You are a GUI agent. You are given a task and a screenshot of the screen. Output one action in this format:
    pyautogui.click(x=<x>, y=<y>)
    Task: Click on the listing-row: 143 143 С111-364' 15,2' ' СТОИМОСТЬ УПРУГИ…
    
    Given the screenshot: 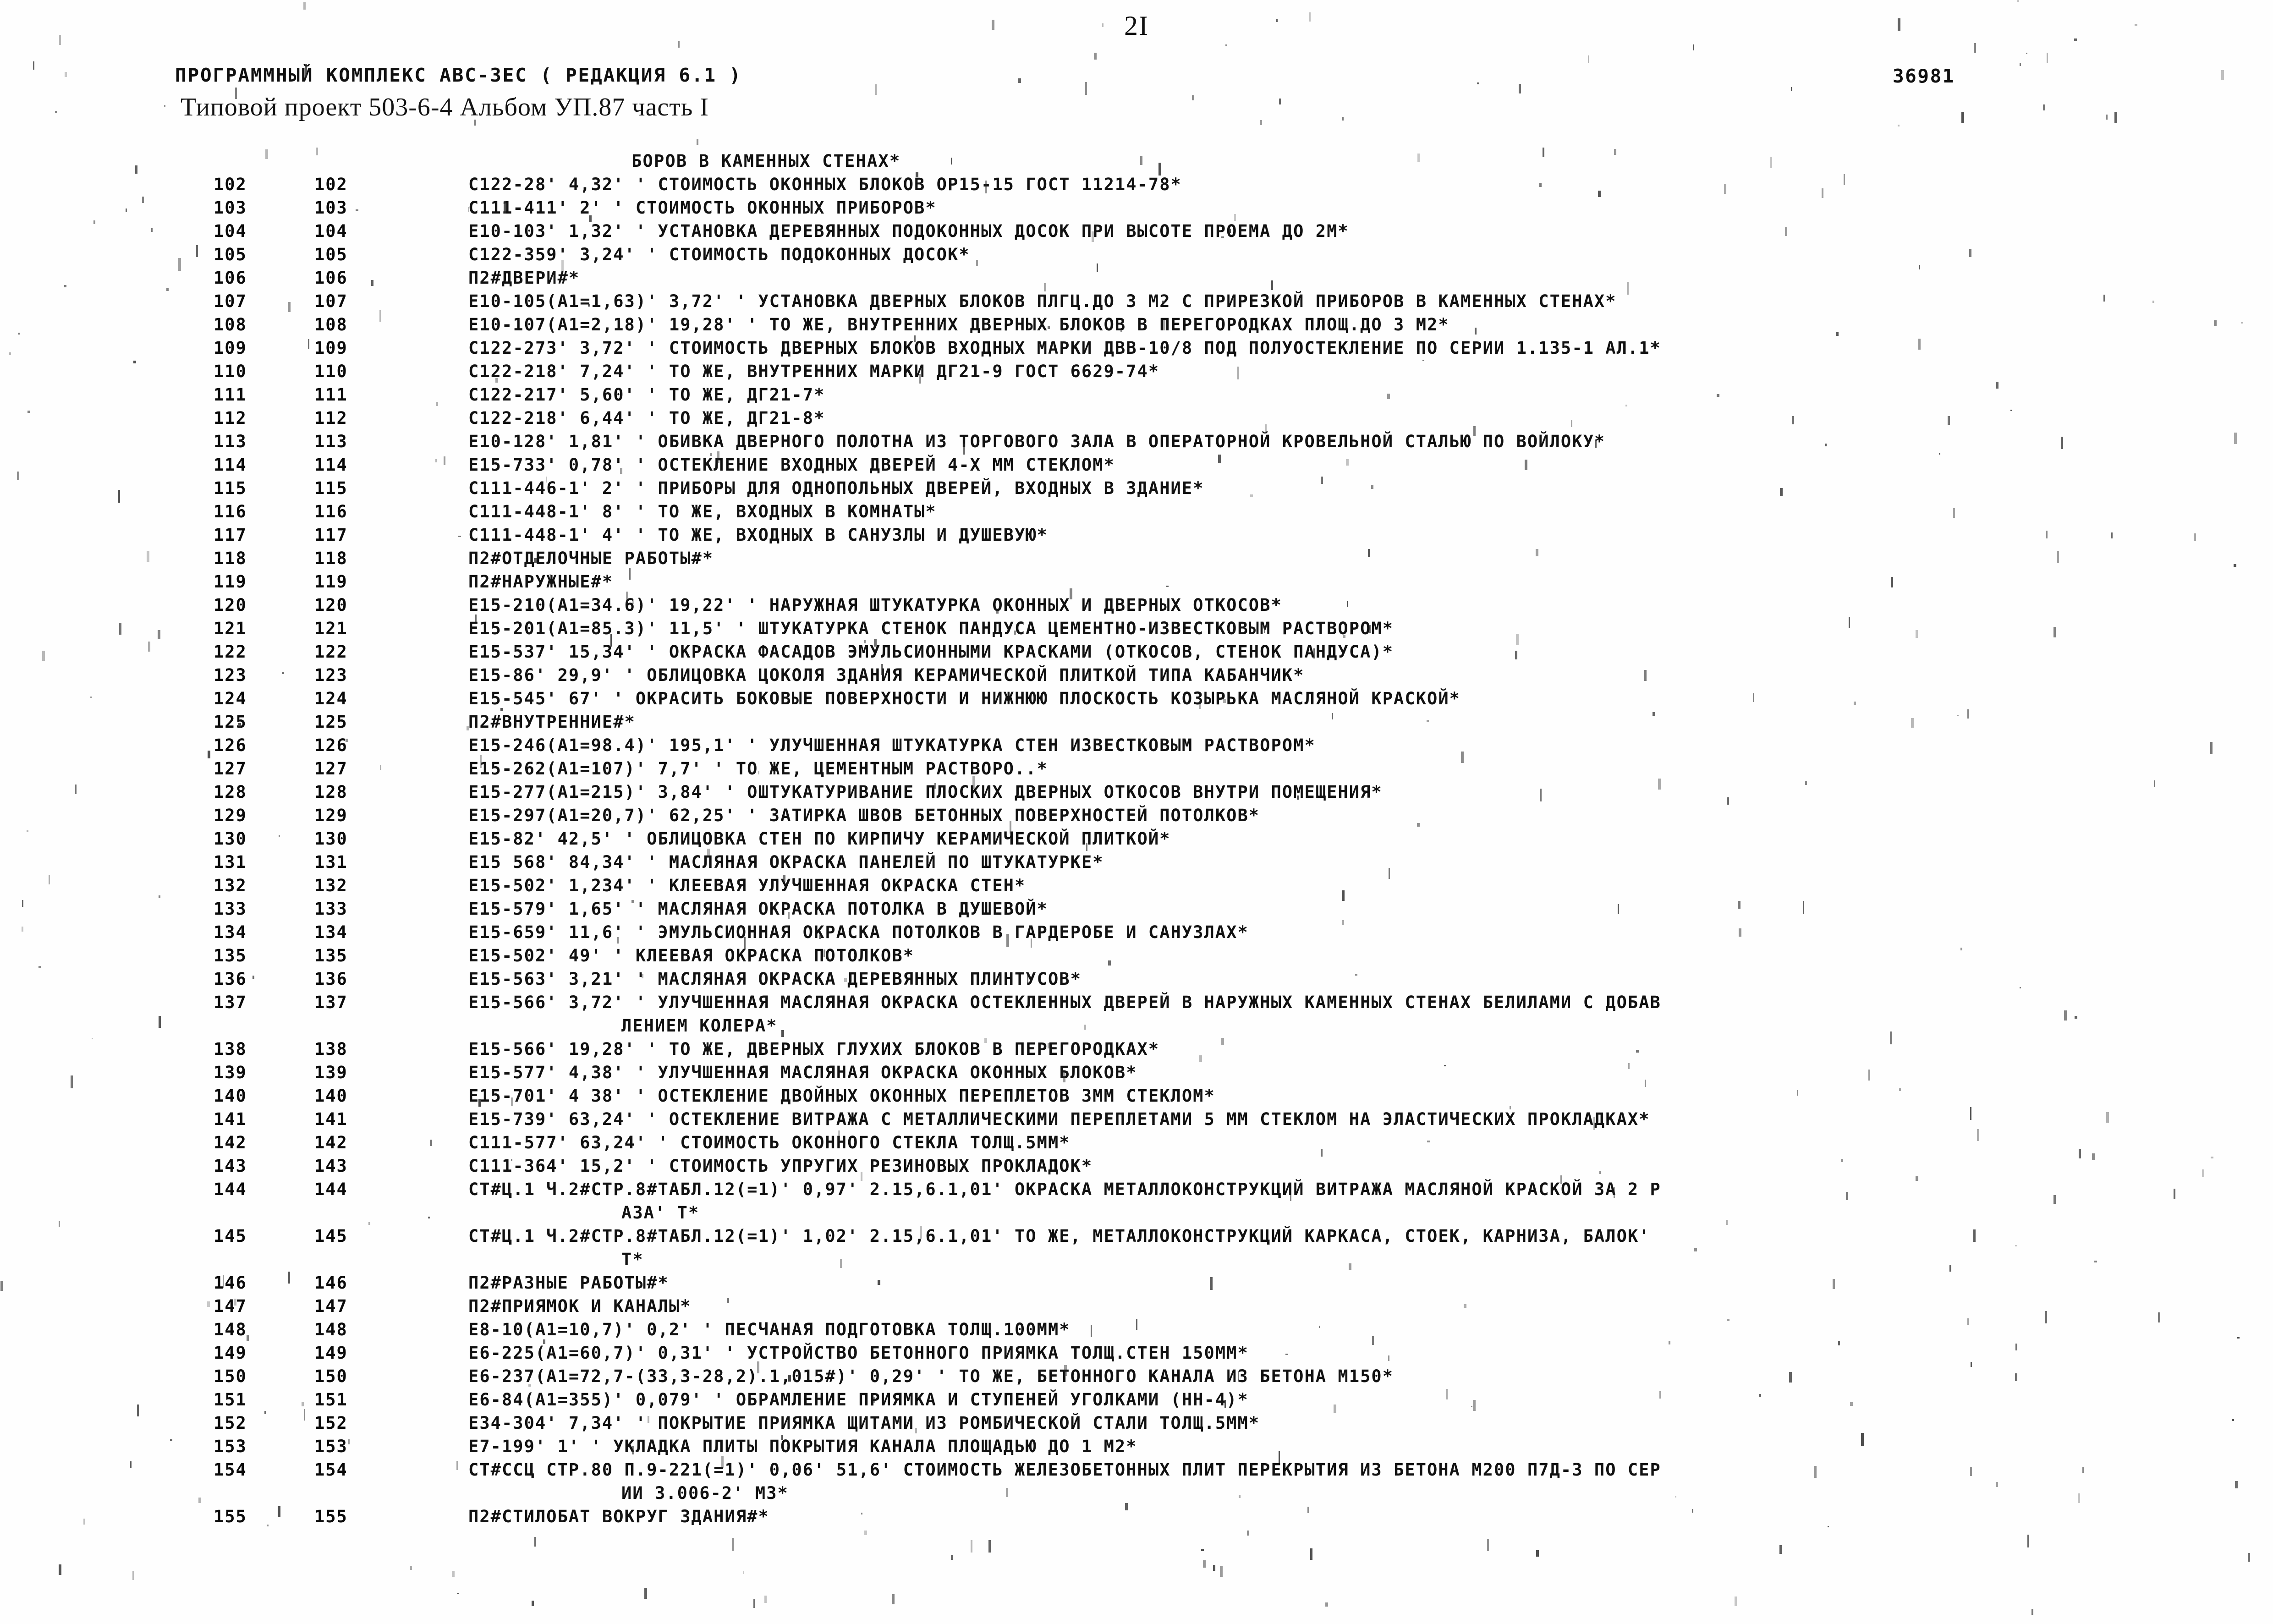 What is the action you would take?
    pyautogui.click(x=1136, y=1168)
    